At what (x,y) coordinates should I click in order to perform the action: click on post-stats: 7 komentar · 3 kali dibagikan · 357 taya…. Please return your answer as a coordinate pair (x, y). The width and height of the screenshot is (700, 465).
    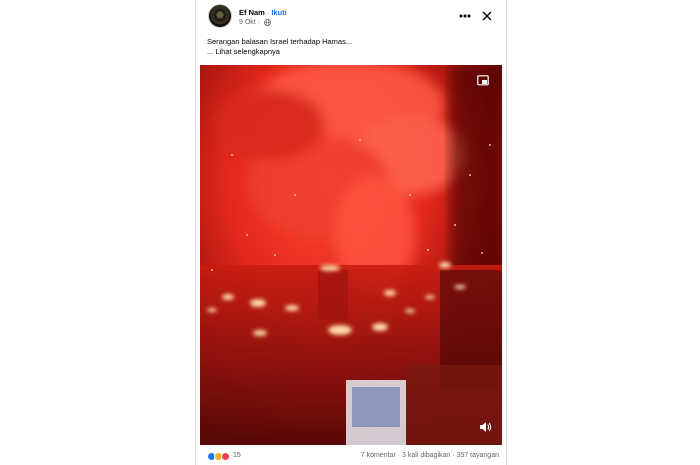
    Looking at the image, I should click on (430, 456).